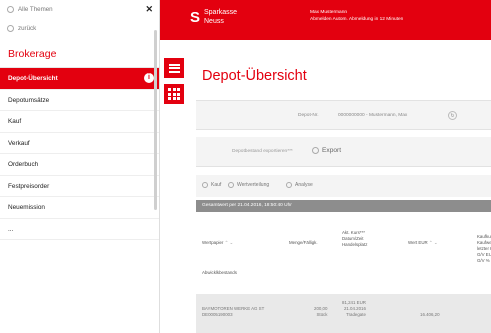  I want to click on depot-selector: Depot-Nr. 0000000000 - Mustermann, Max ↻, so click(343, 115).